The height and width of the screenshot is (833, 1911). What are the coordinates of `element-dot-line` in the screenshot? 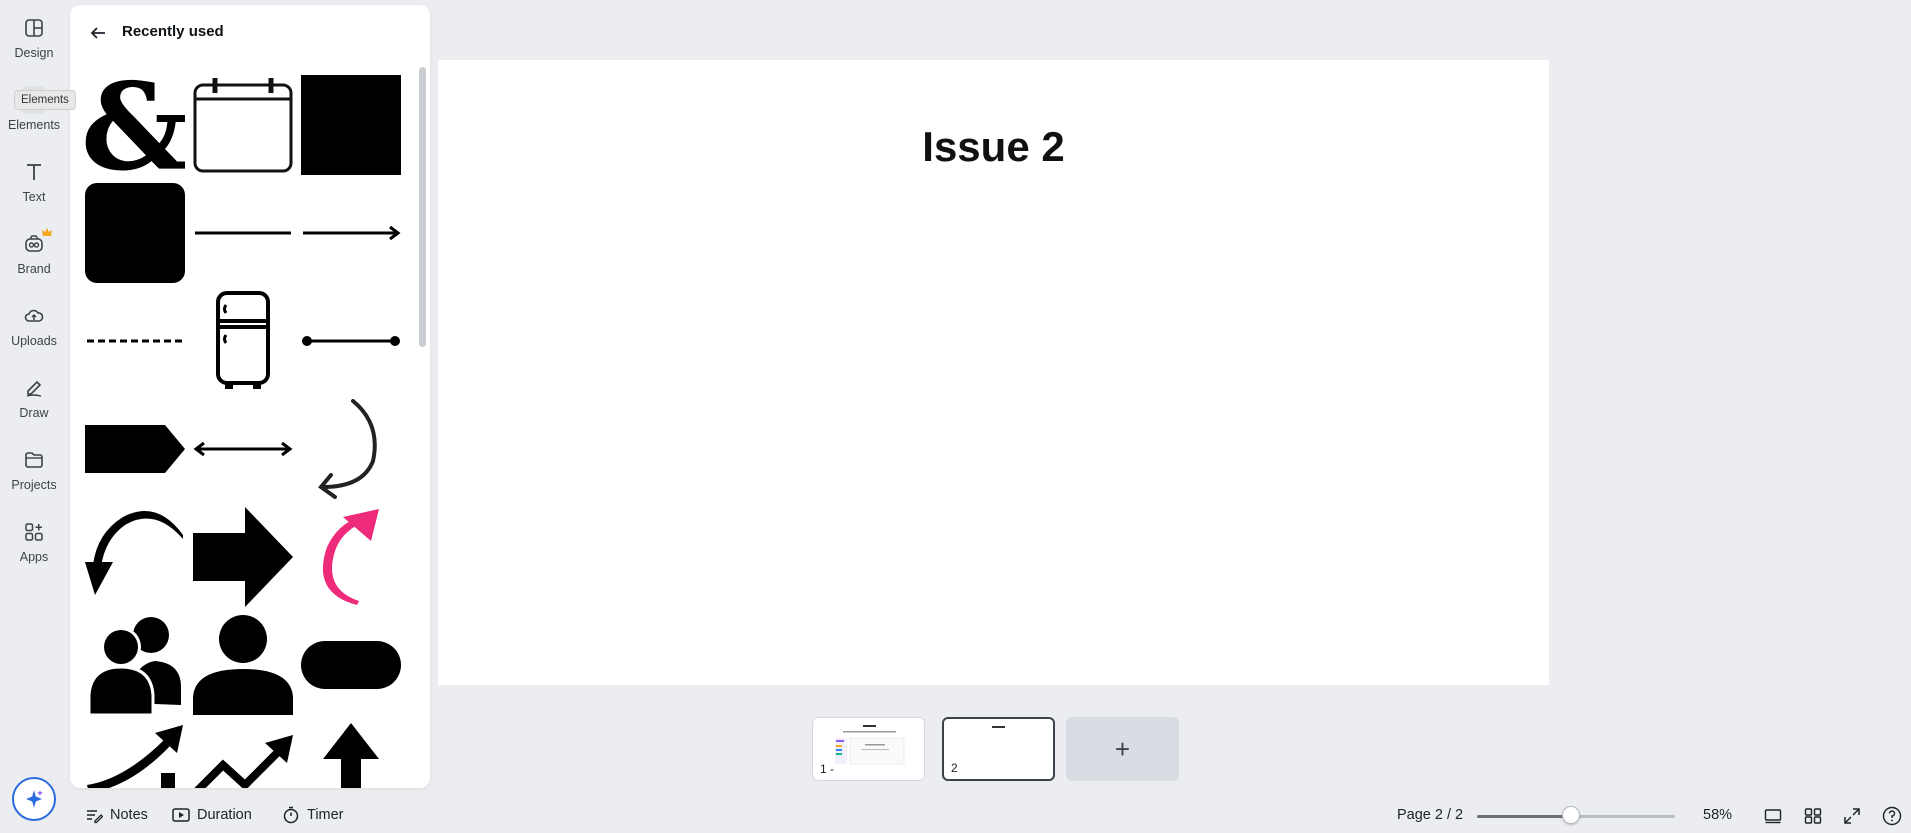 It's located at (351, 341).